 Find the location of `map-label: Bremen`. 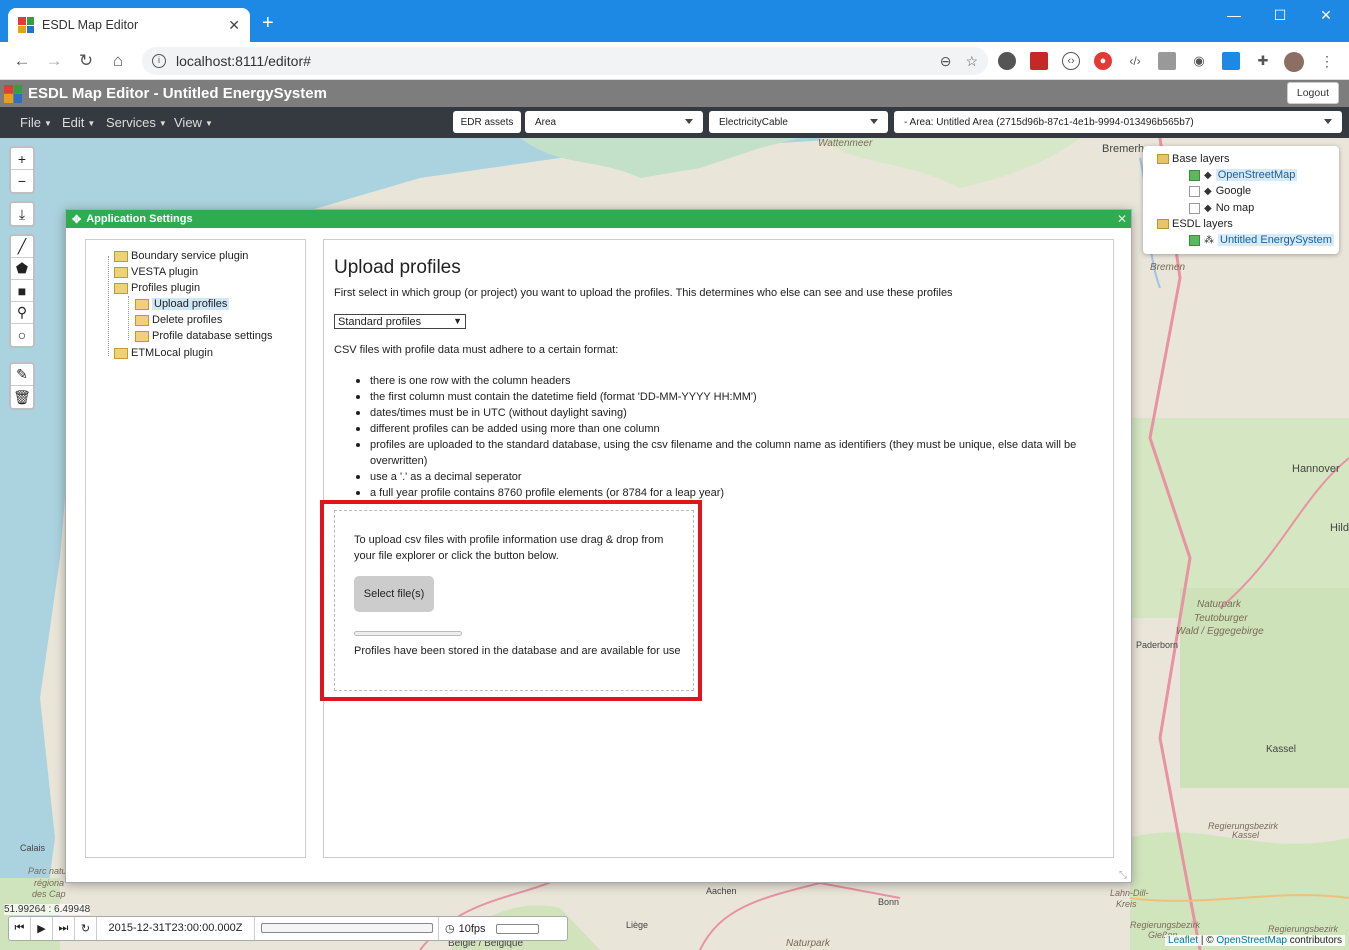

map-label: Bremen is located at coordinates (1168, 267).